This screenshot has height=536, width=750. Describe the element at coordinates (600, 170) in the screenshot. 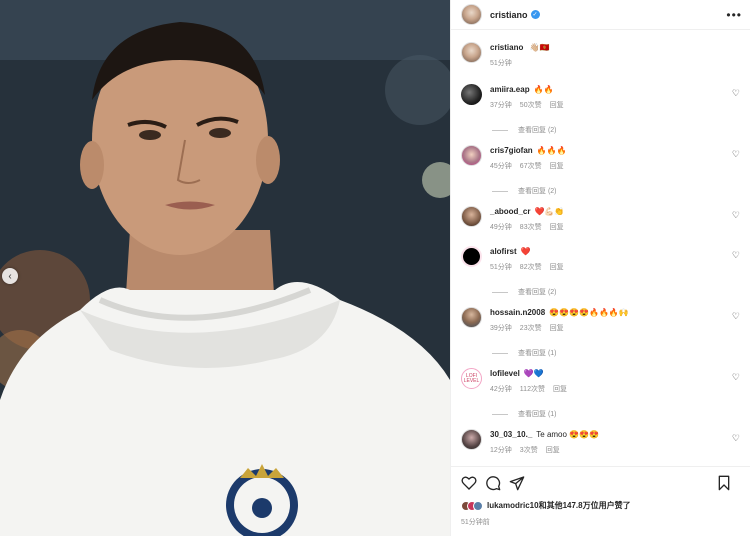

I see `comment-item: cris7giofan 🔥🔥🔥 45分钟 67次赞 回复 ♡ 查看回复 (2)` at that location.